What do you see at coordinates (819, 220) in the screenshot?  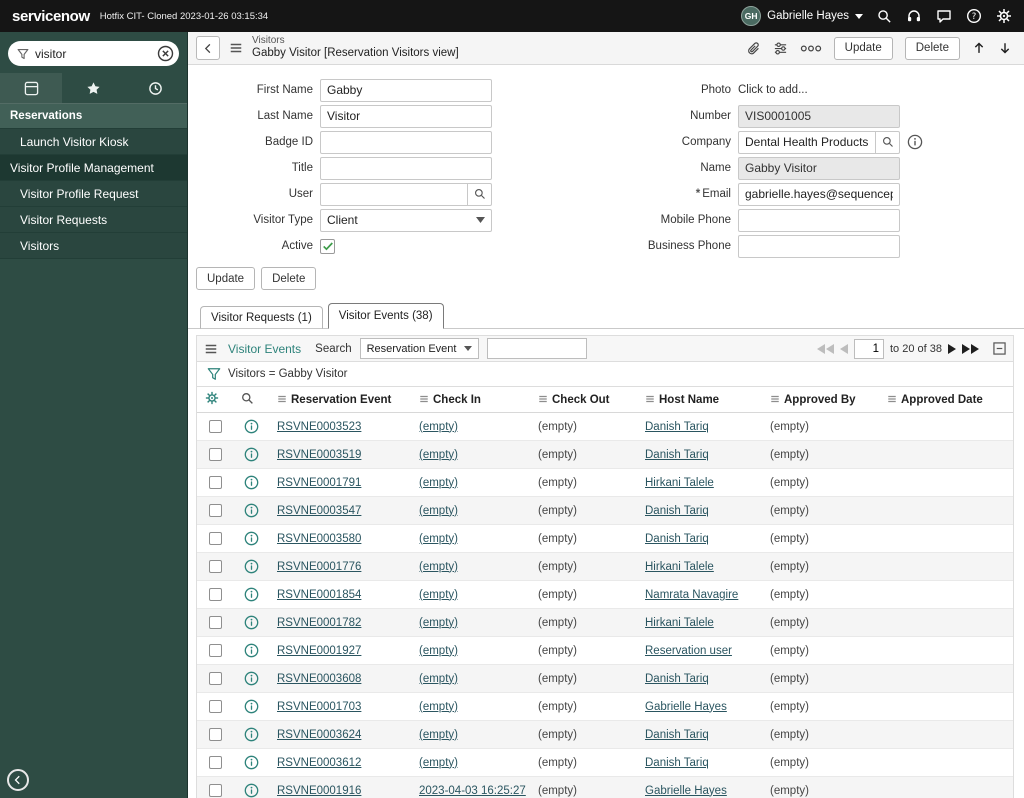 I see `mobile-phone-input` at bounding box center [819, 220].